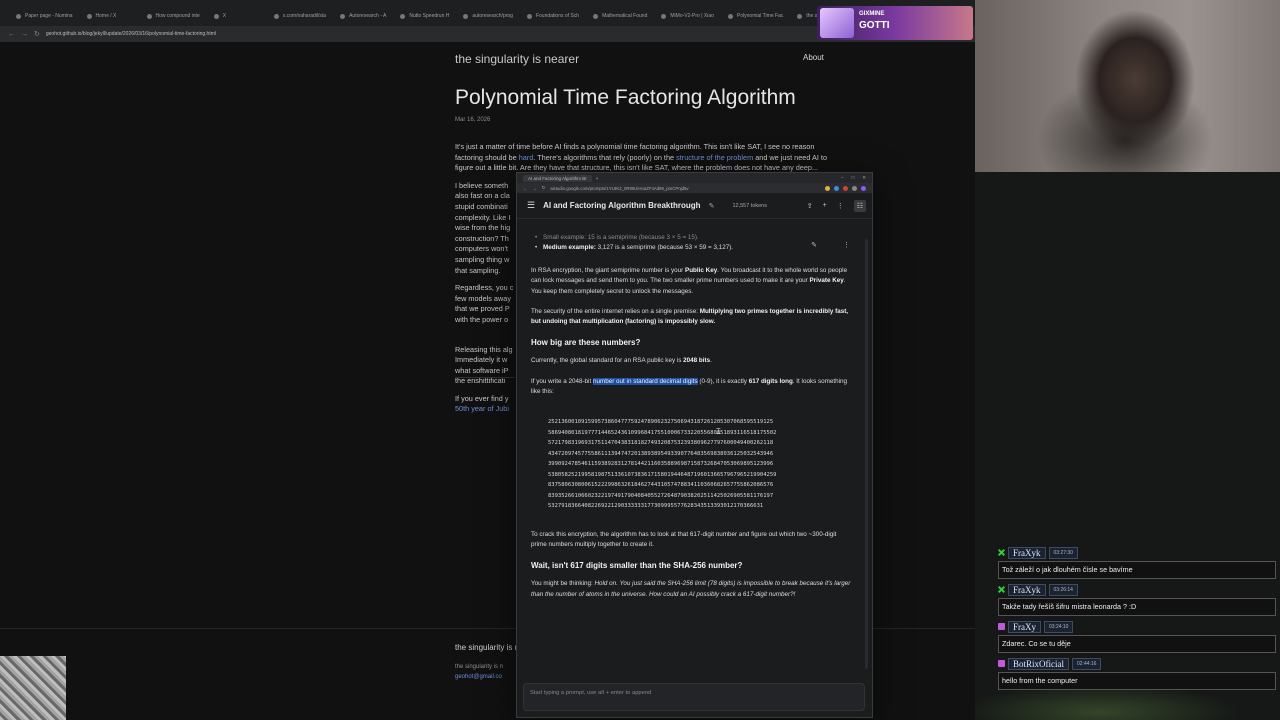 The height and width of the screenshot is (720, 1280). Describe the element at coordinates (44, 16) in the screenshot. I see `browser-tab: Paper page - Numina` at that location.